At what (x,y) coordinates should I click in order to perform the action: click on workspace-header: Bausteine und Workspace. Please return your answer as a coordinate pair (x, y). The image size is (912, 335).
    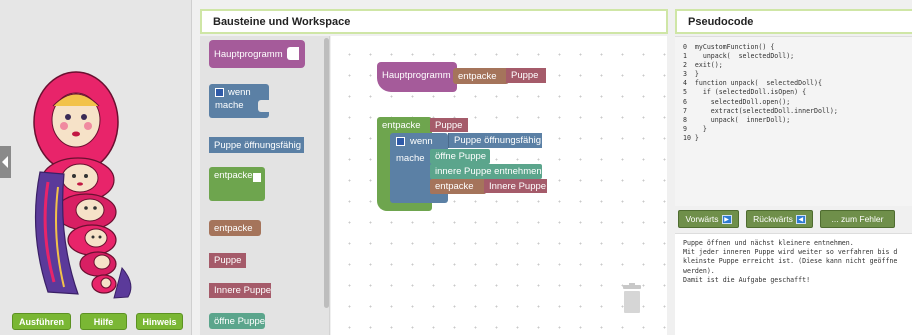
    Looking at the image, I should click on (434, 21).